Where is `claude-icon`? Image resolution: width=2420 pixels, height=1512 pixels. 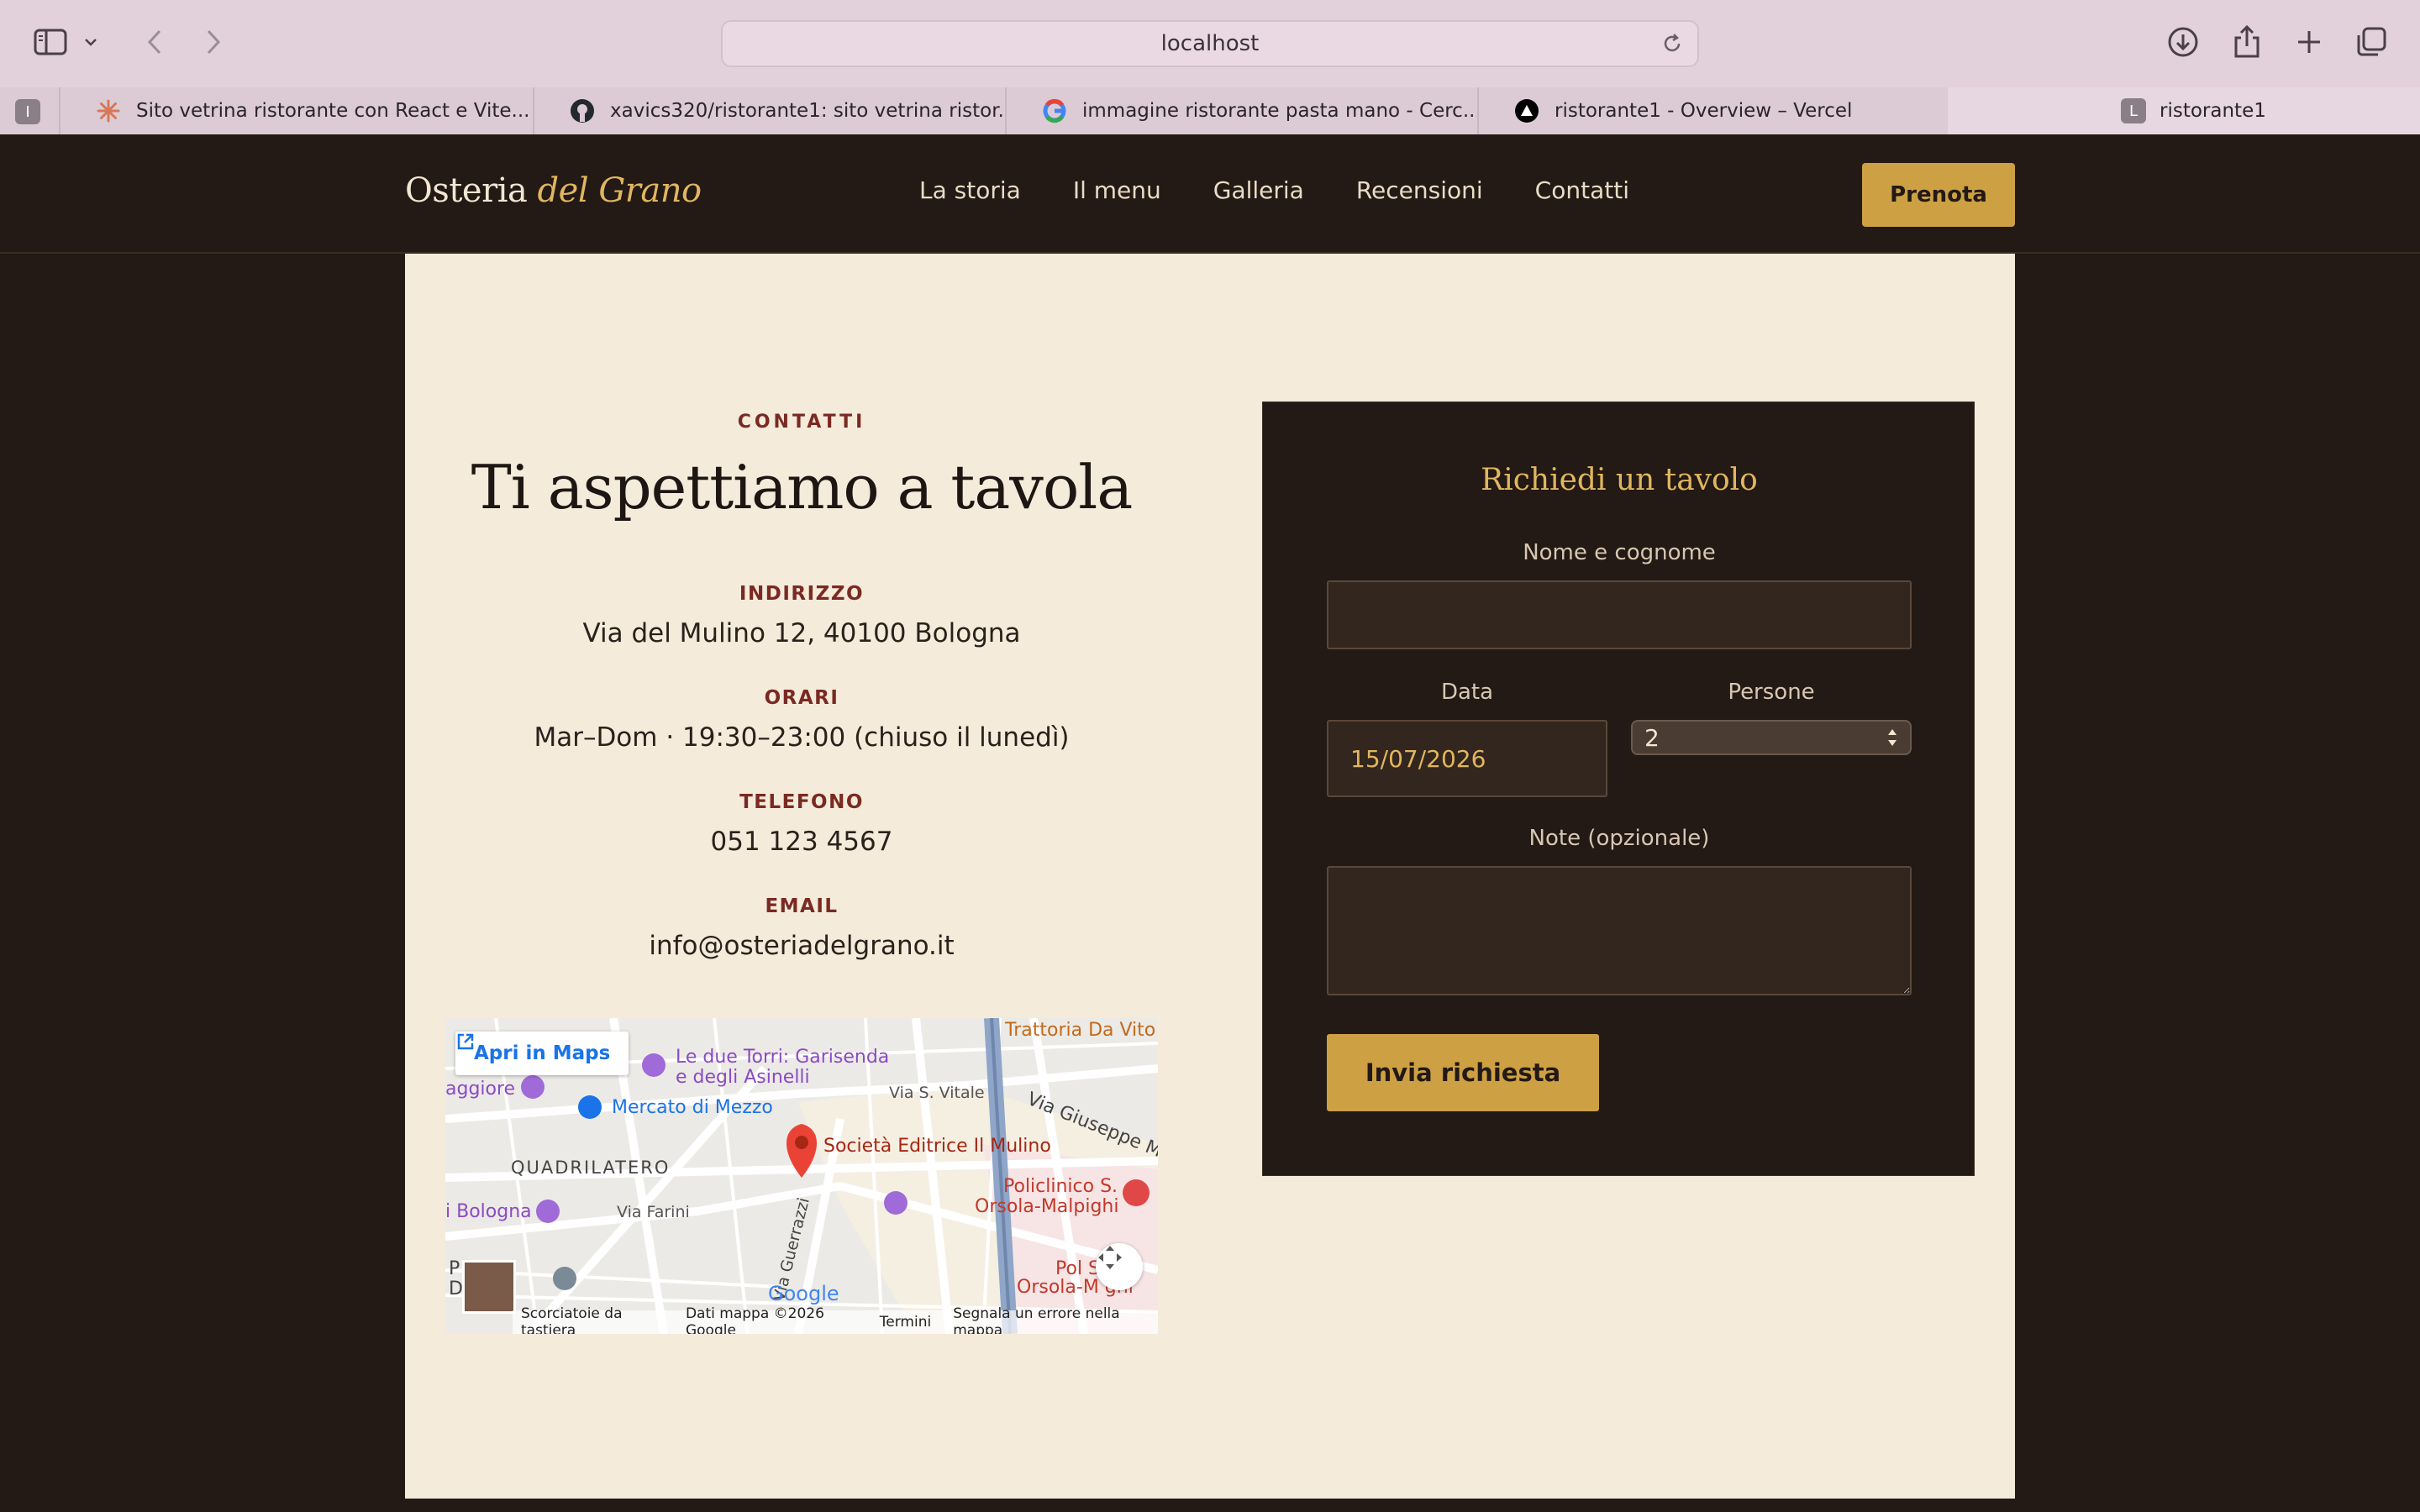 claude-icon is located at coordinates (109, 110).